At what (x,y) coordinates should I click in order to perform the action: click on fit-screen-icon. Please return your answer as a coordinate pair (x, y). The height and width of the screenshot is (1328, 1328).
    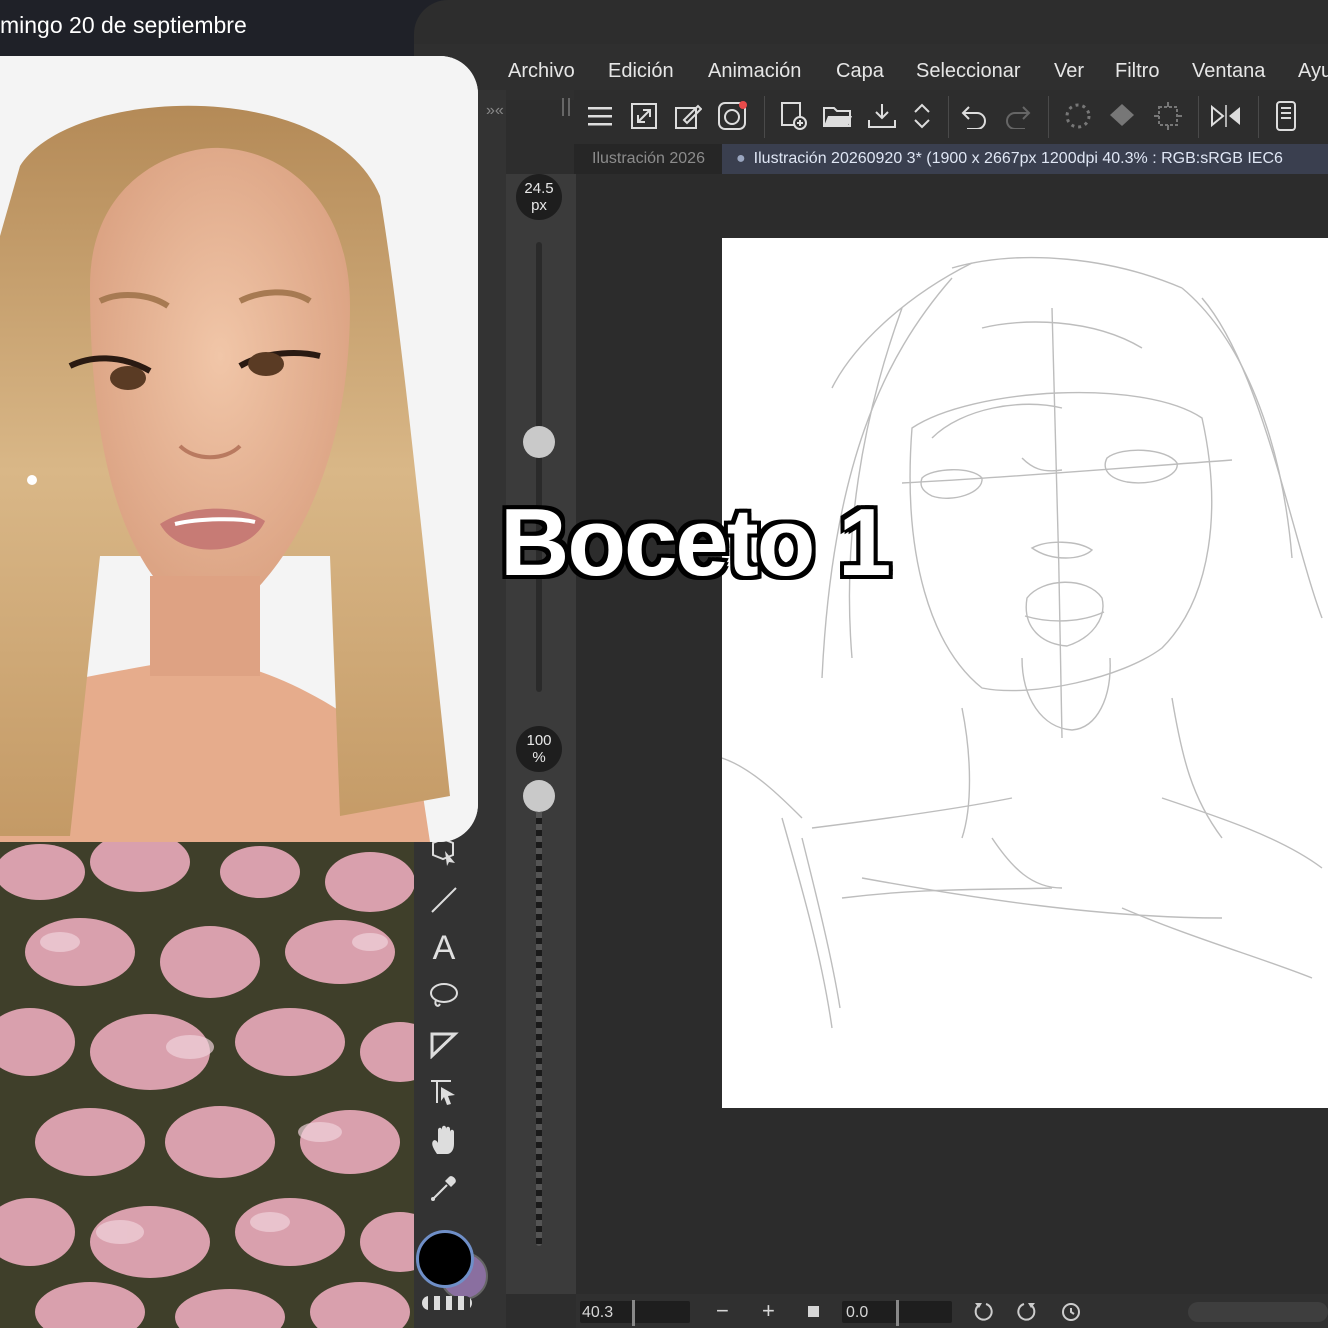
    Looking at the image, I should click on (644, 116).